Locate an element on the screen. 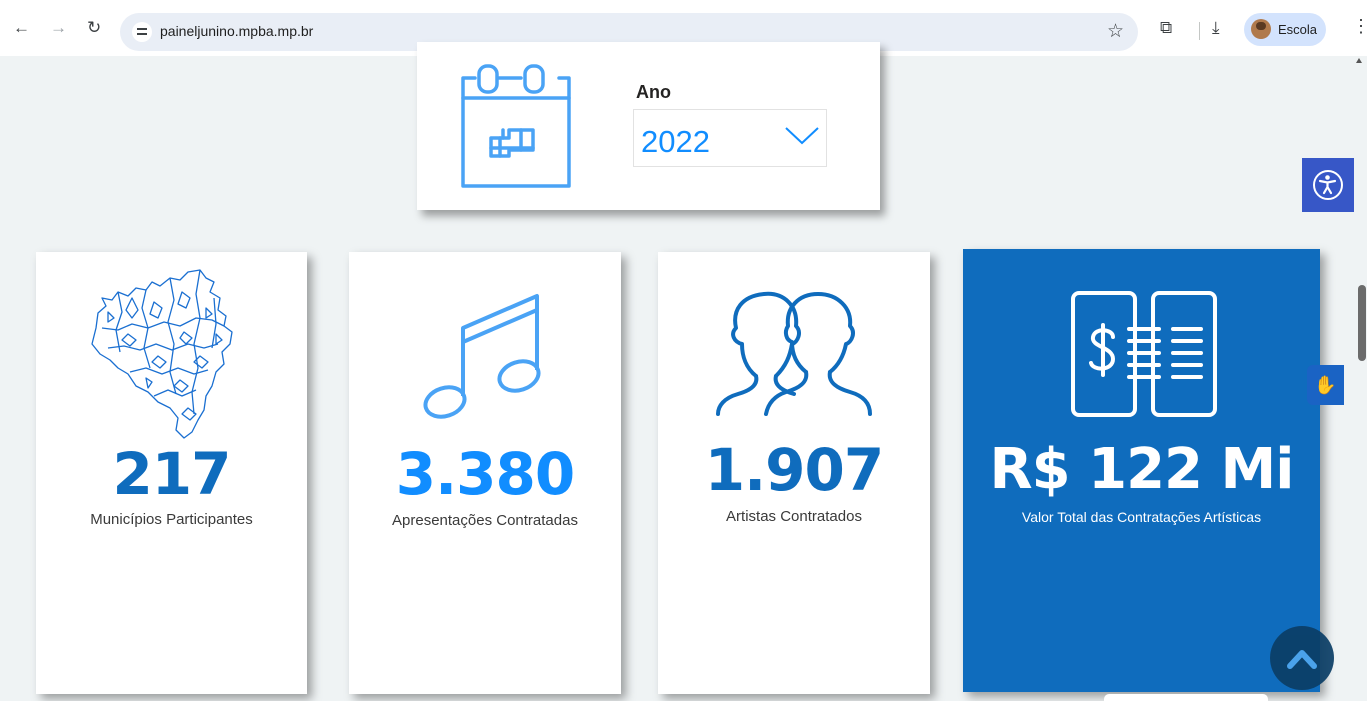 The height and width of the screenshot is (701, 1367). year-selected-value: 2022 is located at coordinates (675, 142).